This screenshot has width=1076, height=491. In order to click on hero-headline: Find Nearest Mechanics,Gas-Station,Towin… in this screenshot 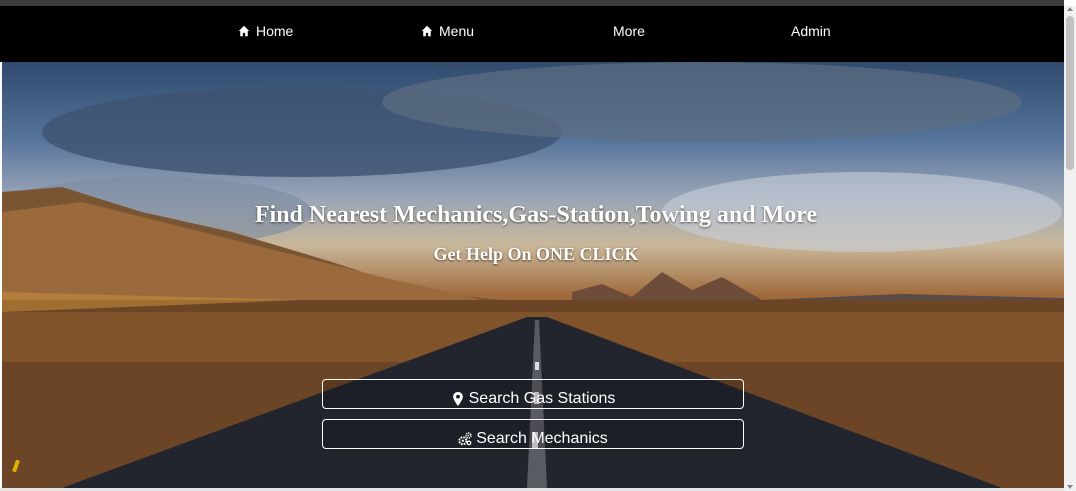, I will do `click(536, 215)`.